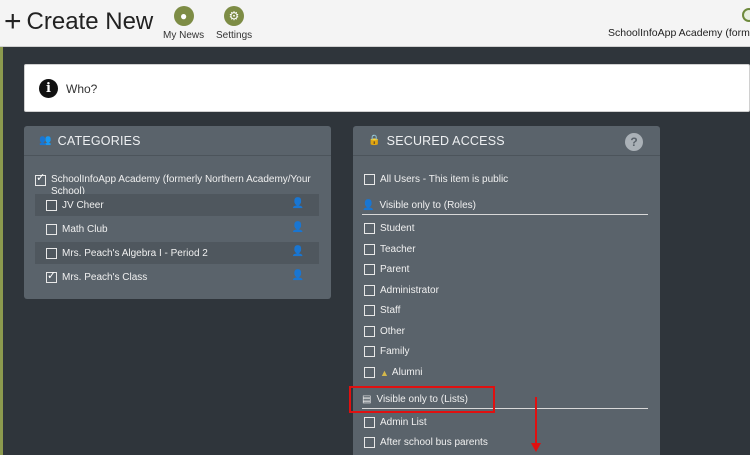 This screenshot has height=455, width=750. I want to click on category-item: Mrs. Peach's Algebra I - Period 2 👤, so click(177, 253).